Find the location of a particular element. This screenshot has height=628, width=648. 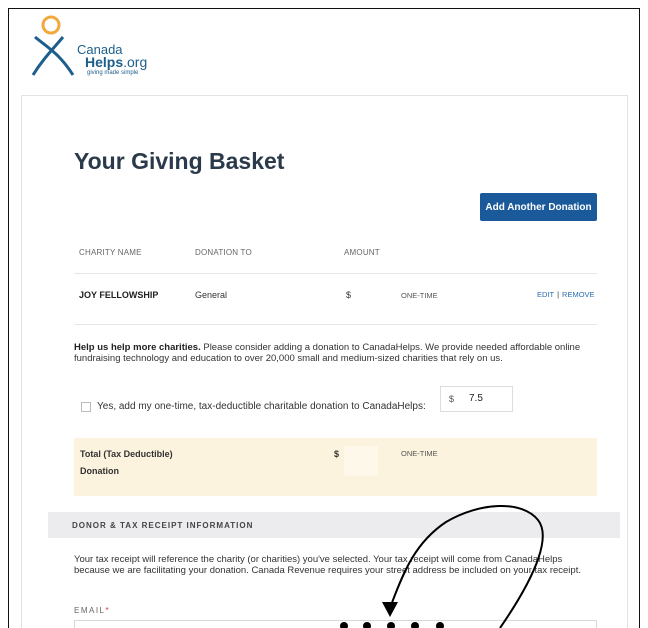

email-label: EMAIL* is located at coordinates (92, 610).